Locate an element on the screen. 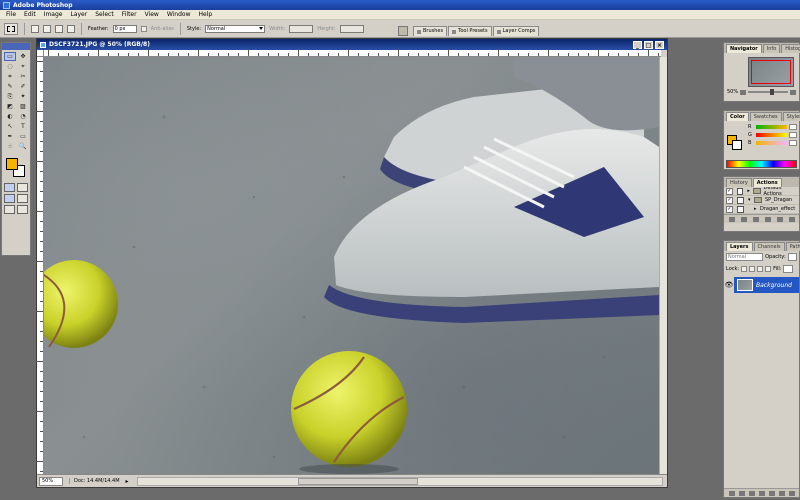 This screenshot has width=800, height=500. shape-tool: ▭ is located at coordinates (23, 136).